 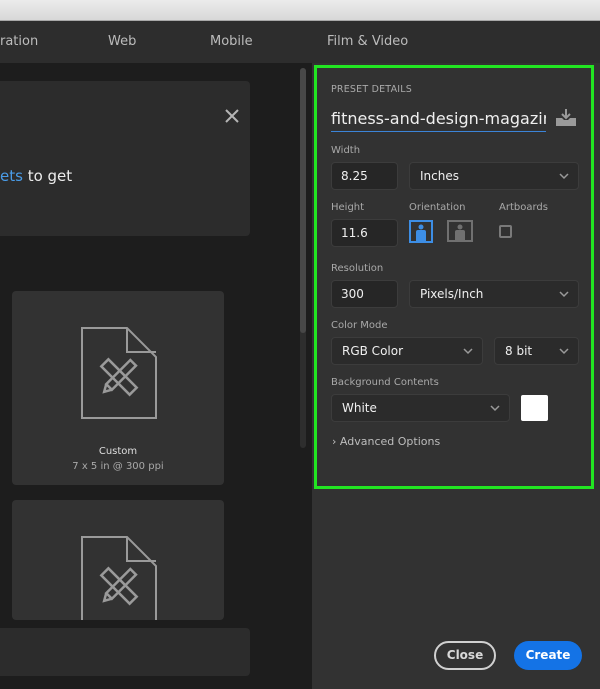 I want to click on banner-link: ets, so click(x=11, y=176).